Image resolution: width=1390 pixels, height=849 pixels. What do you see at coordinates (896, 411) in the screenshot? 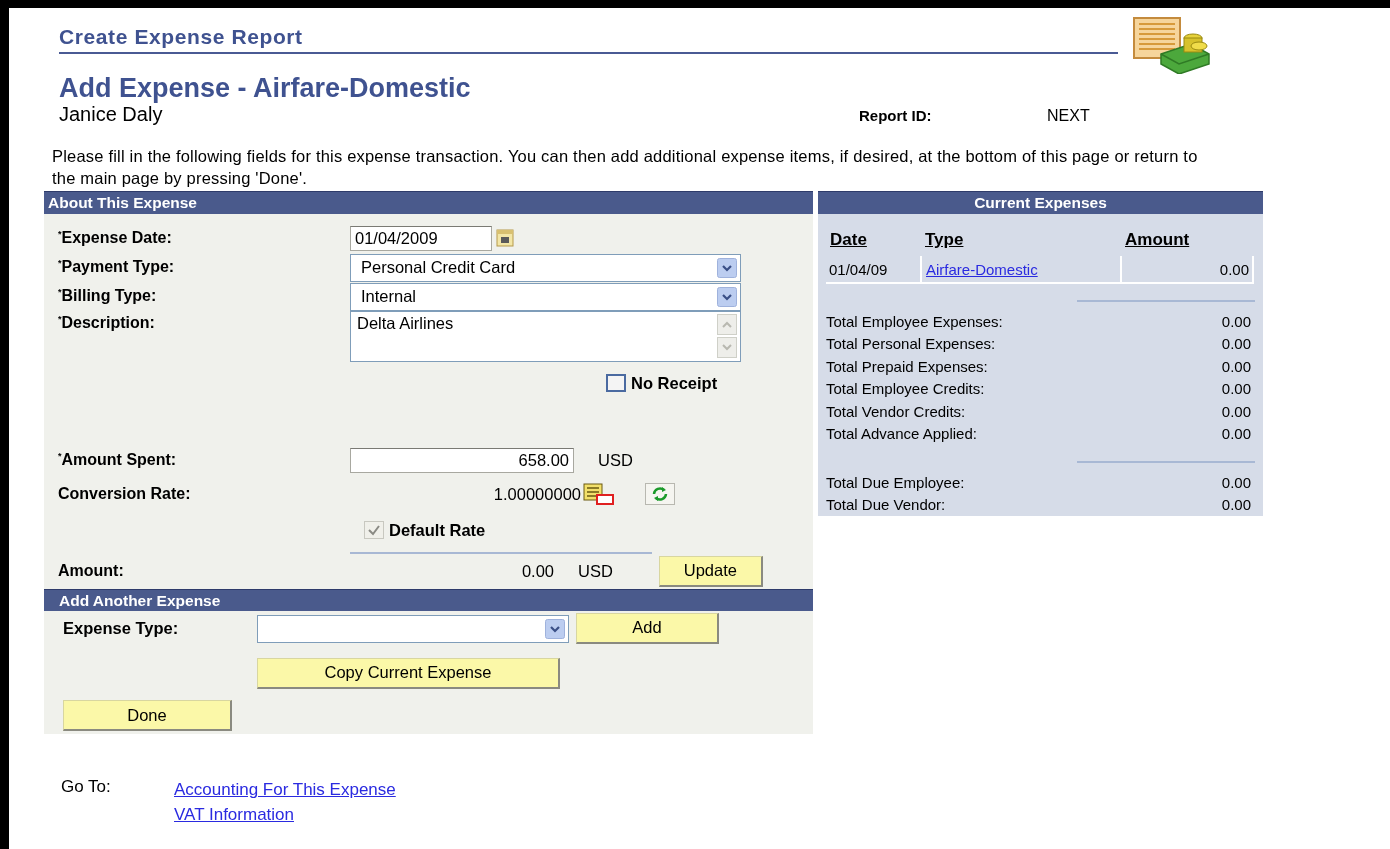
I see `total-label: Total Vendor Credits:` at bounding box center [896, 411].